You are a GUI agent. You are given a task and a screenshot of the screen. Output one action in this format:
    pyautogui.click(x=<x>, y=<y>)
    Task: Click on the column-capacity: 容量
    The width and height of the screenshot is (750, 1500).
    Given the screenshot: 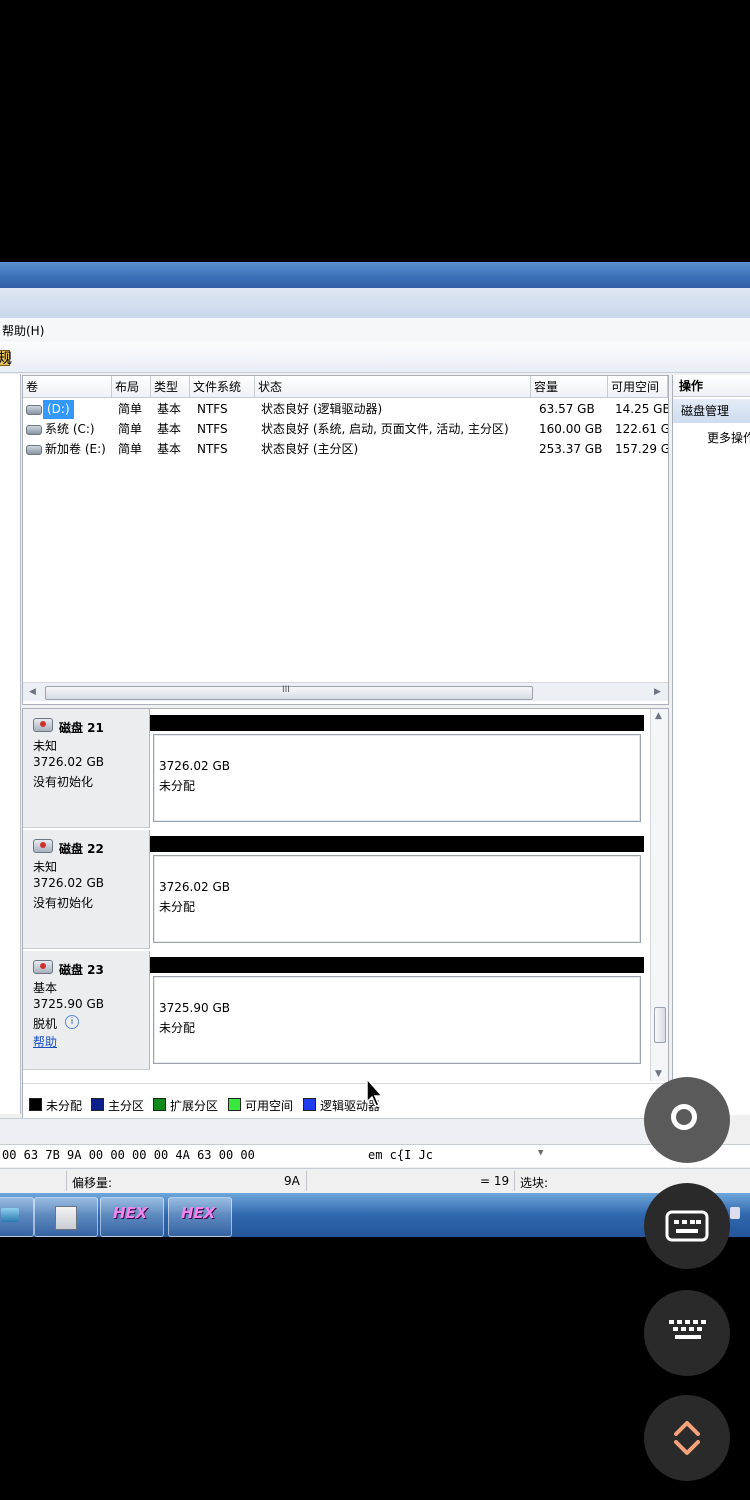 What is the action you would take?
    pyautogui.click(x=569, y=387)
    